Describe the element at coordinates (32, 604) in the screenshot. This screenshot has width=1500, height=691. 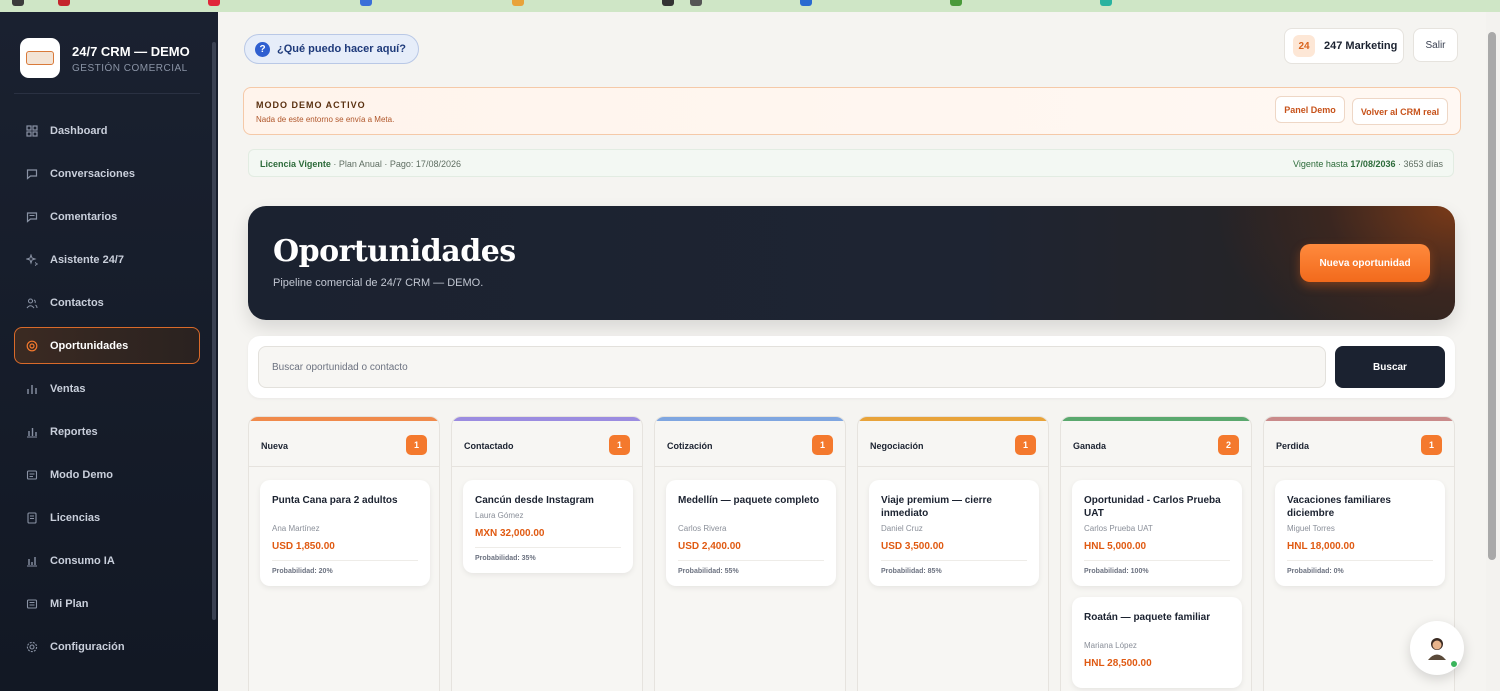
I see `plan-icon` at that location.